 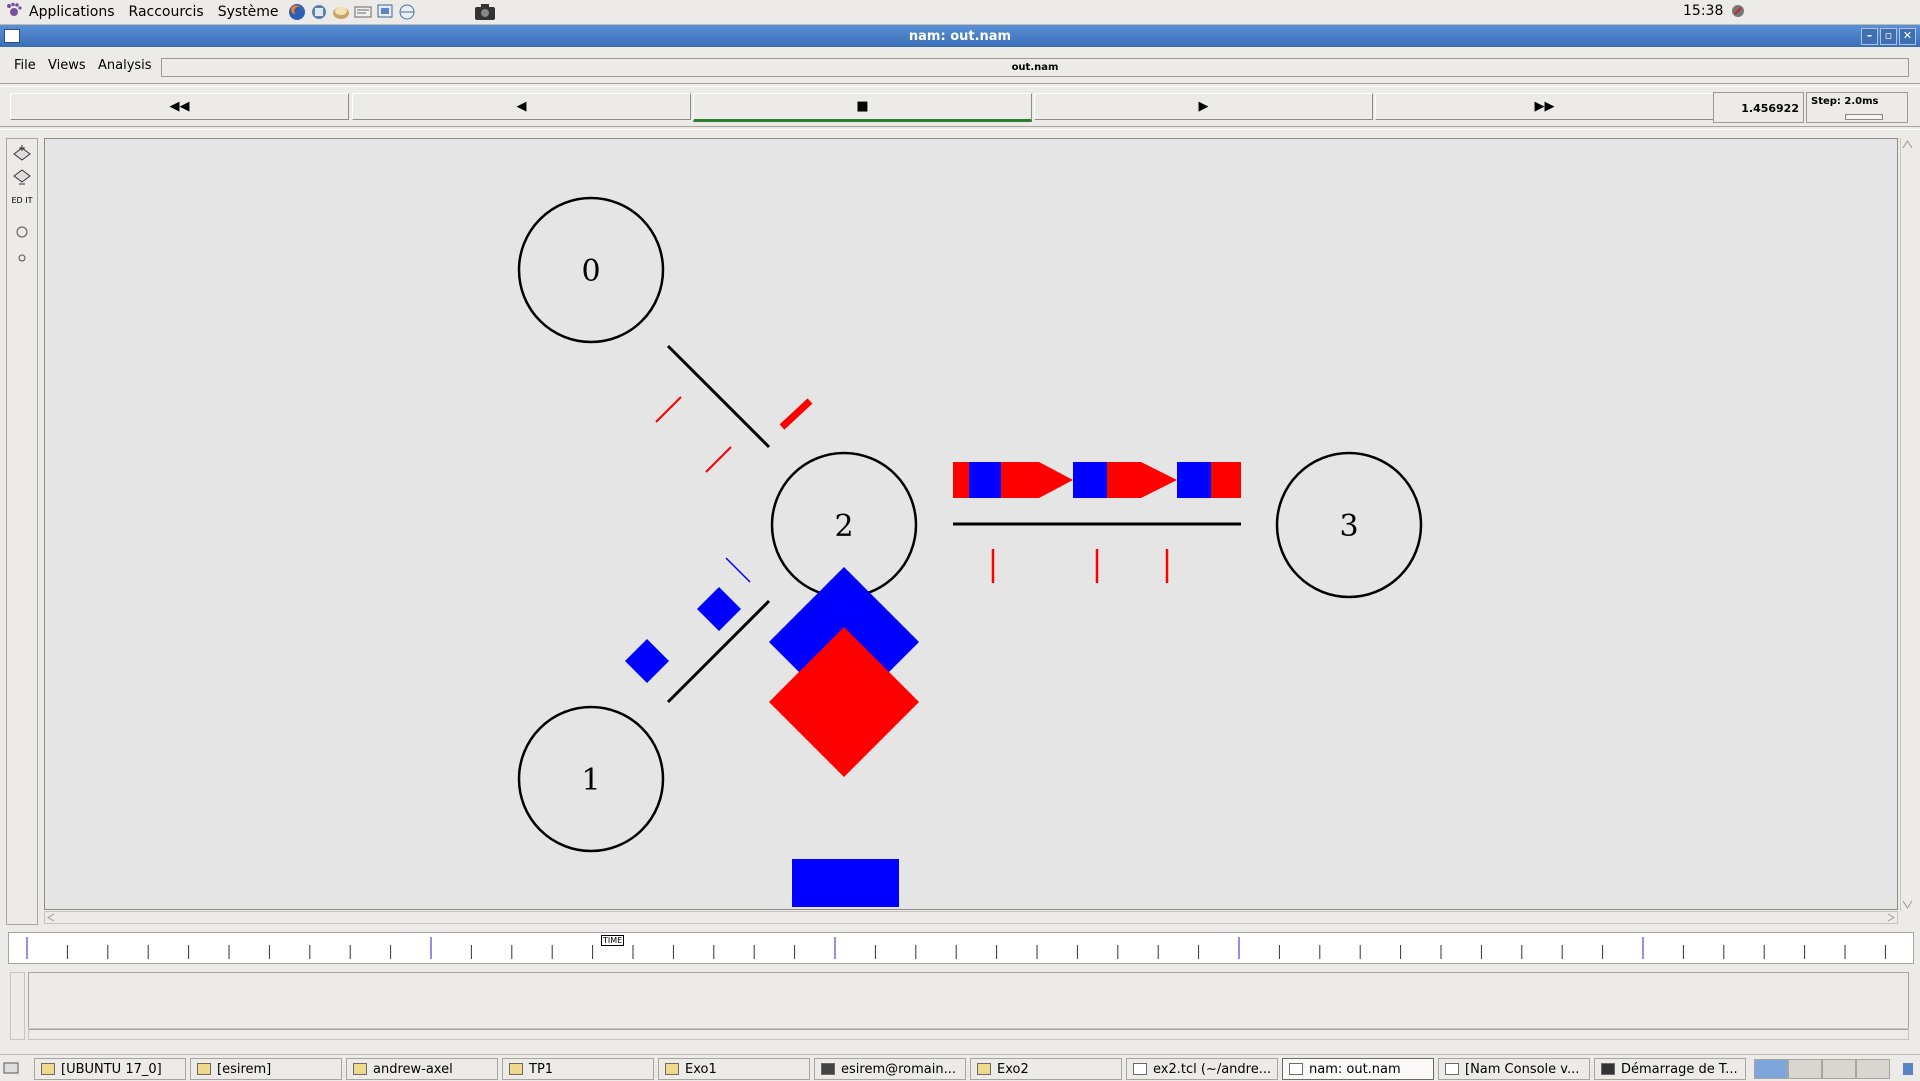 What do you see at coordinates (363, 12) in the screenshot?
I see `editor-icon` at bounding box center [363, 12].